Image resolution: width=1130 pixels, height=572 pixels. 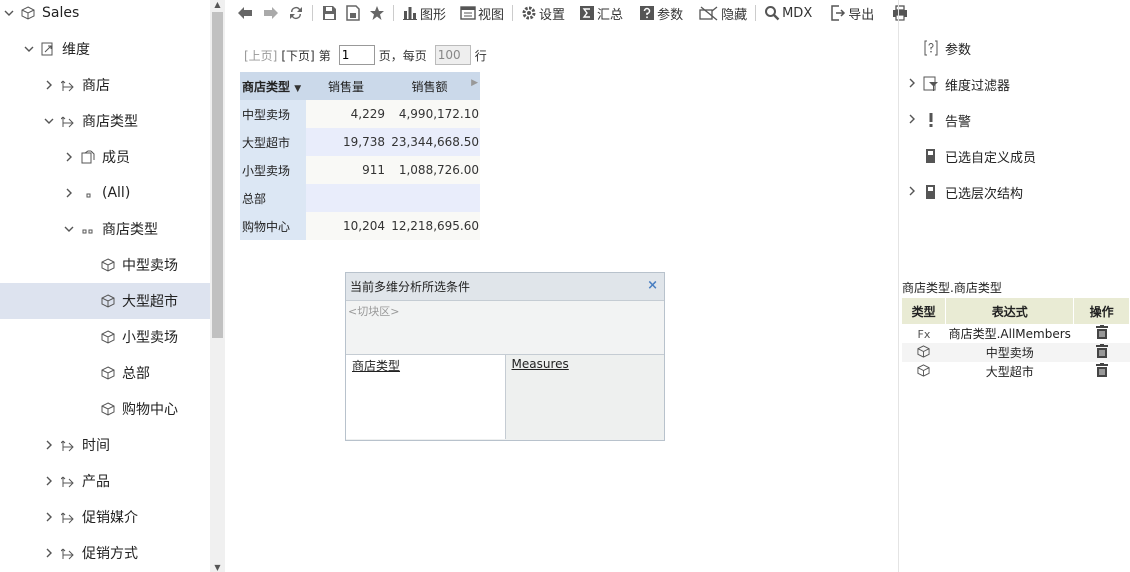 What do you see at coordinates (433, 86) in the screenshot?
I see `measure-header: 销售额 ▶` at bounding box center [433, 86].